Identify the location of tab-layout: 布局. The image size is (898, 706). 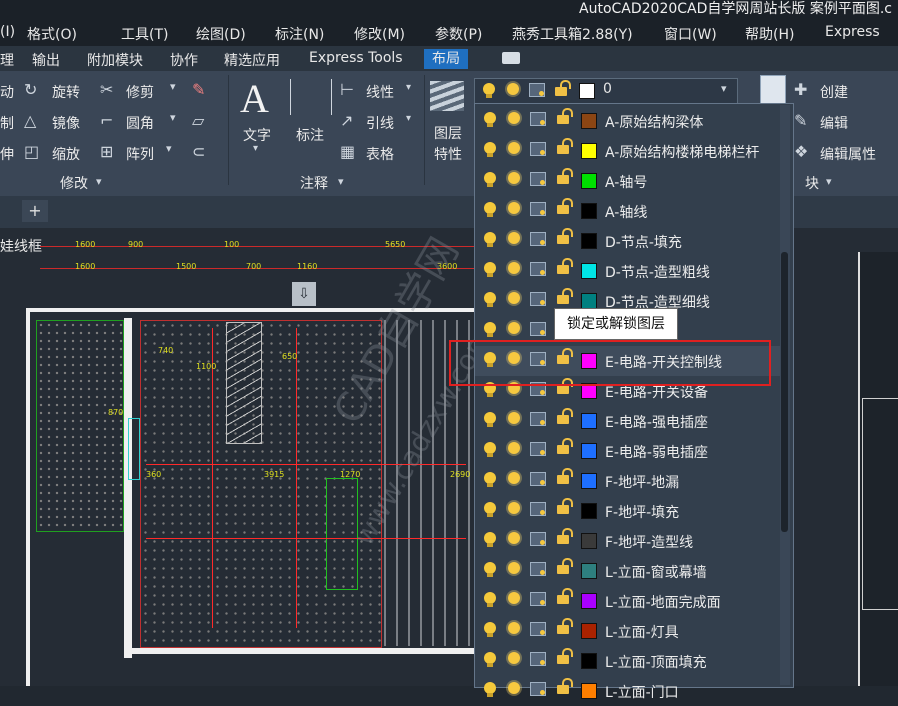
(446, 59).